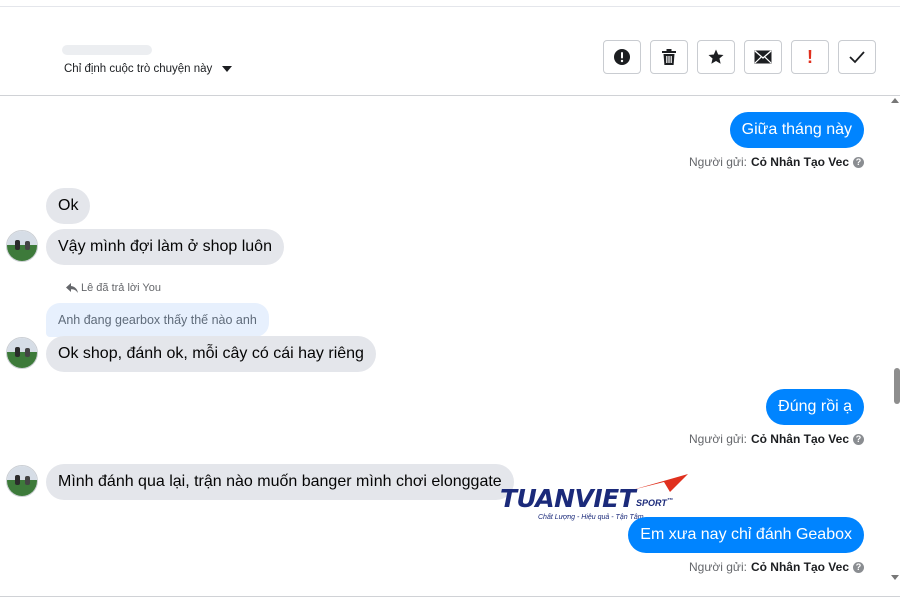 The height and width of the screenshot is (600, 900). What do you see at coordinates (138, 69) in the screenshot?
I see `assign-label: Chỉ định cuộc trò chuyện này` at bounding box center [138, 69].